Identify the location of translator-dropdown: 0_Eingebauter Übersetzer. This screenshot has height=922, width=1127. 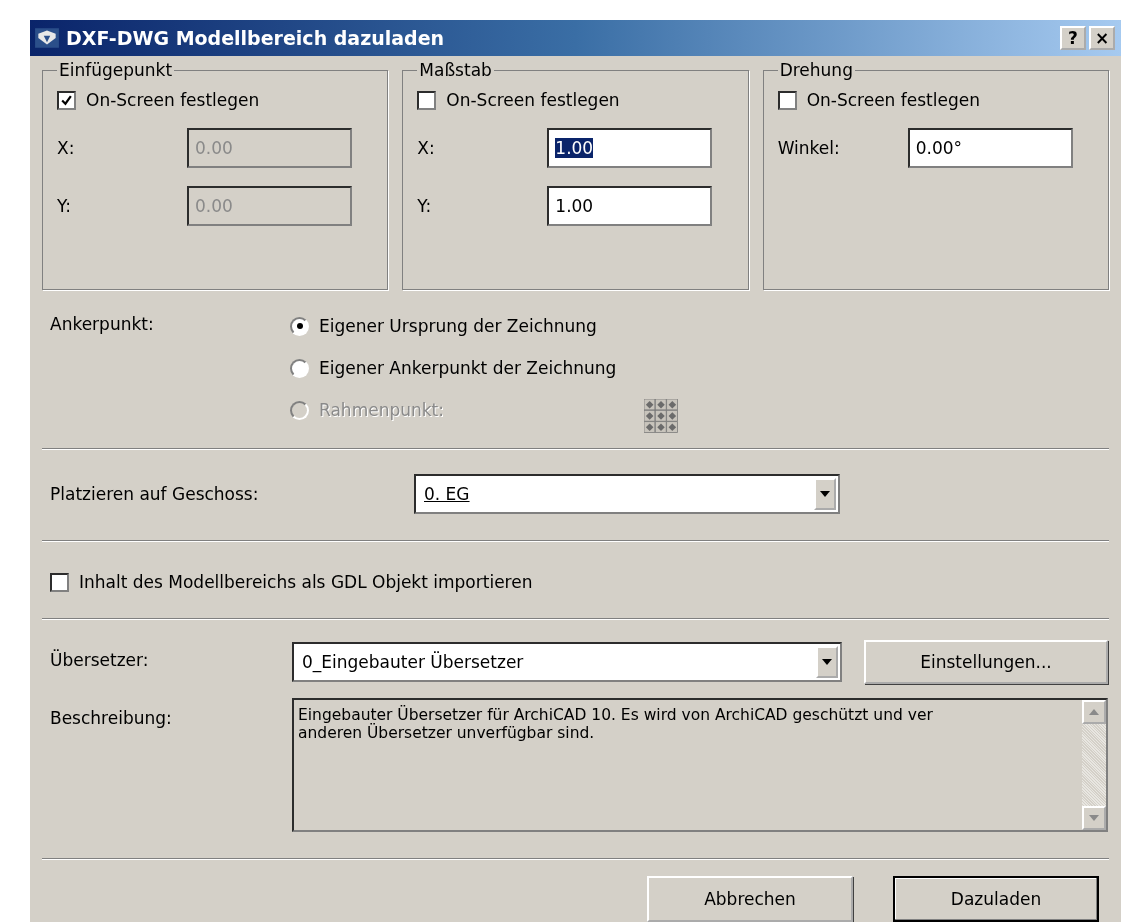
(567, 662).